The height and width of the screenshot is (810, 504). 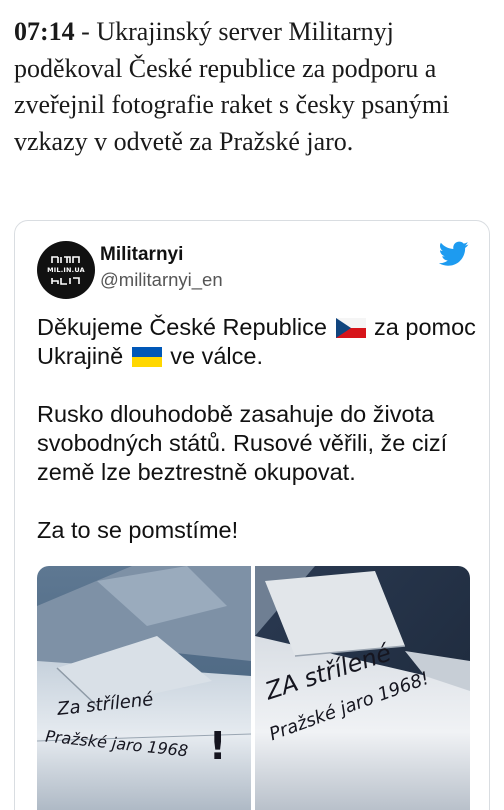 What do you see at coordinates (218, 746) in the screenshot?
I see `graffiti-left-mark: !` at bounding box center [218, 746].